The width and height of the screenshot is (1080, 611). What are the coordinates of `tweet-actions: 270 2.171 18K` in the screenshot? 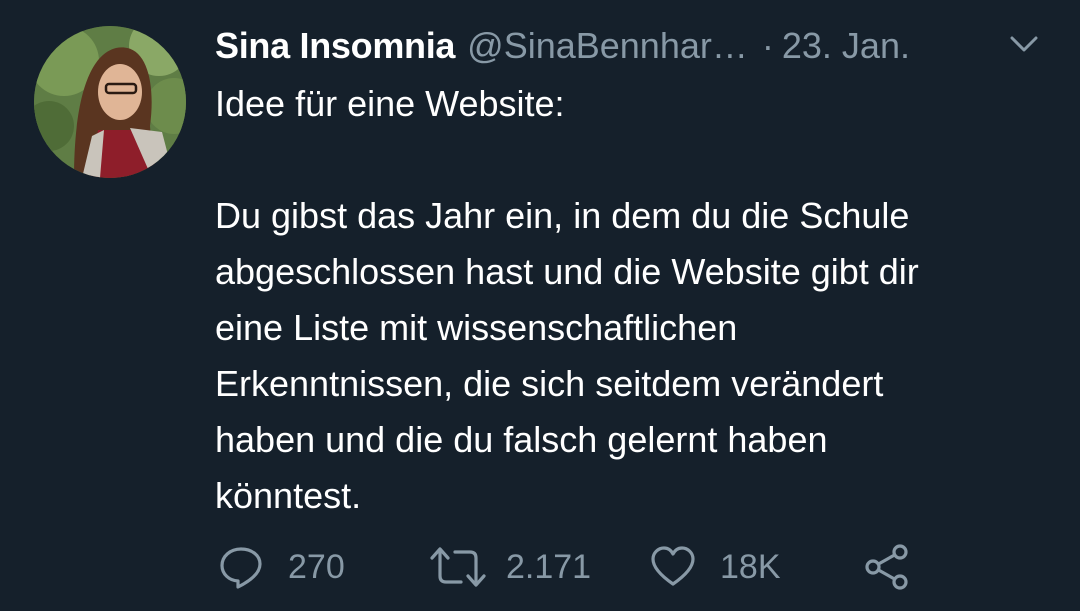 It's located at (540, 567).